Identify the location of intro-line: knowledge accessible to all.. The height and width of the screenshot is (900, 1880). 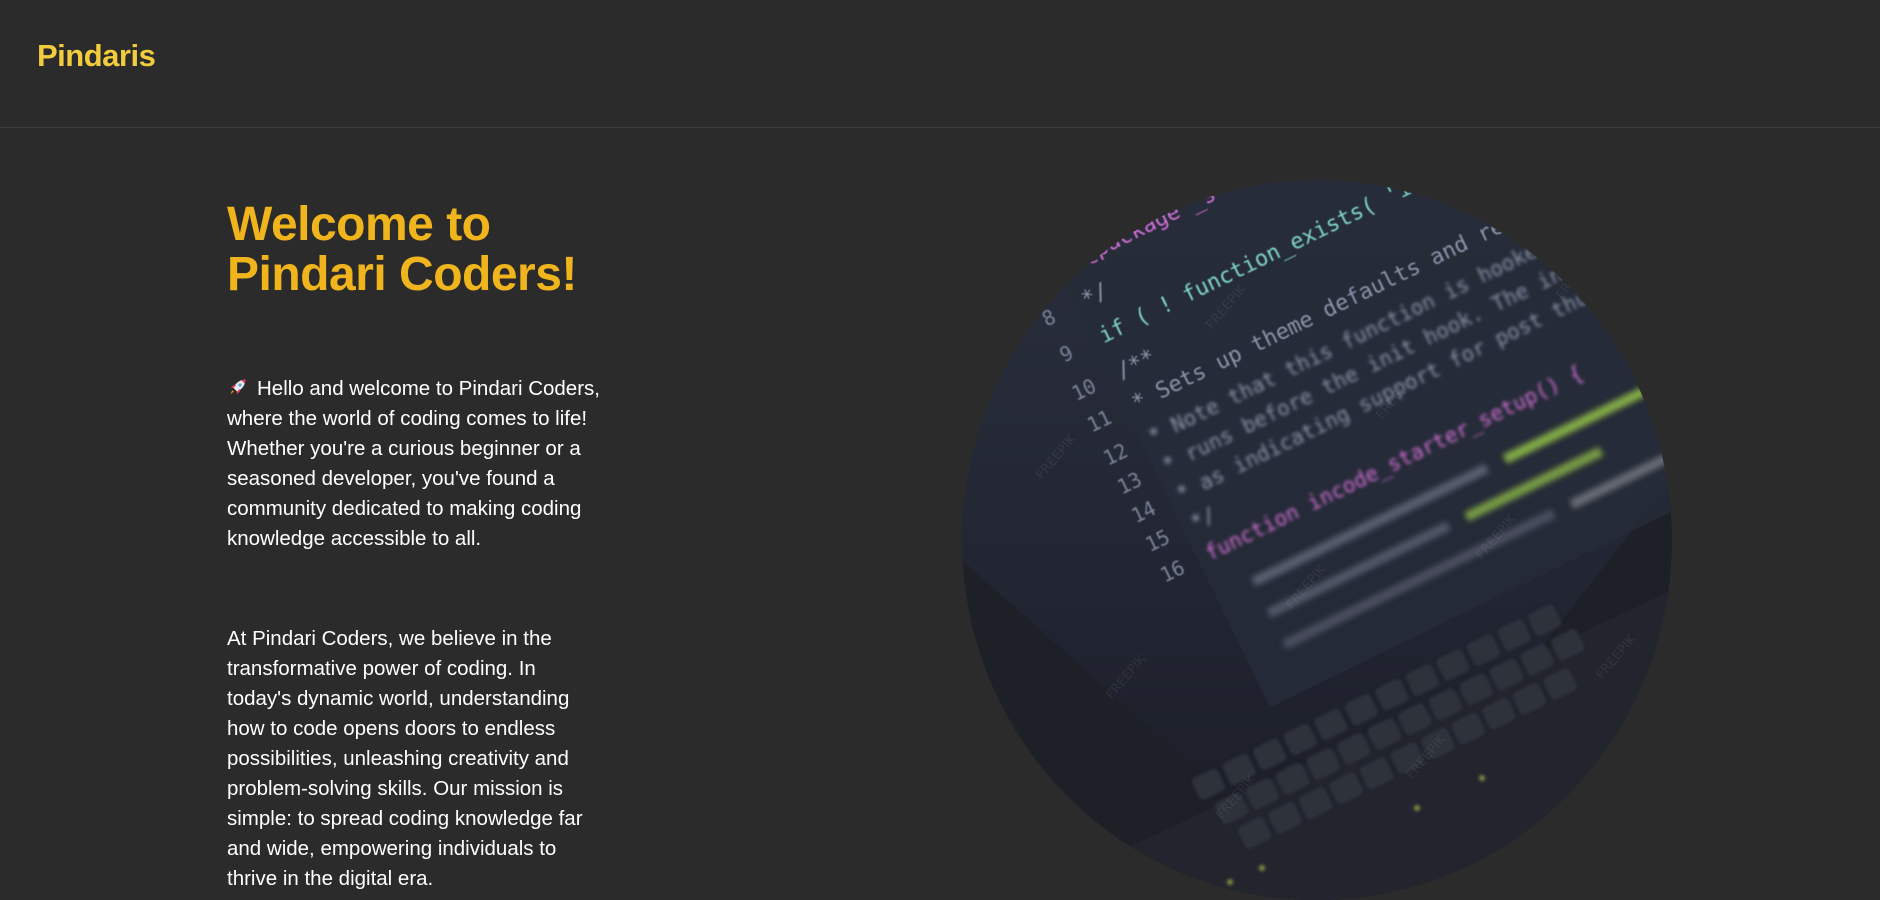
(354, 538).